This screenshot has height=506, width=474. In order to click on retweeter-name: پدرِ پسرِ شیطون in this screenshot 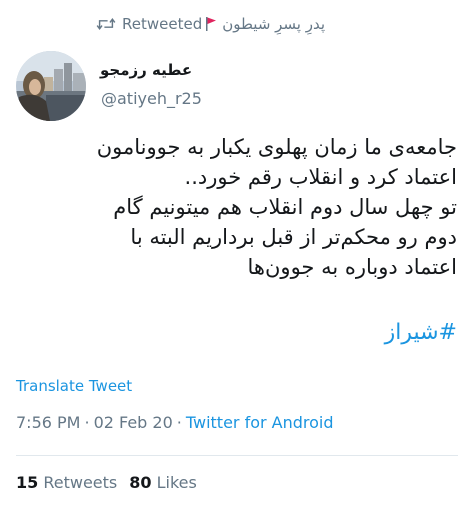, I will do `click(273, 24)`.